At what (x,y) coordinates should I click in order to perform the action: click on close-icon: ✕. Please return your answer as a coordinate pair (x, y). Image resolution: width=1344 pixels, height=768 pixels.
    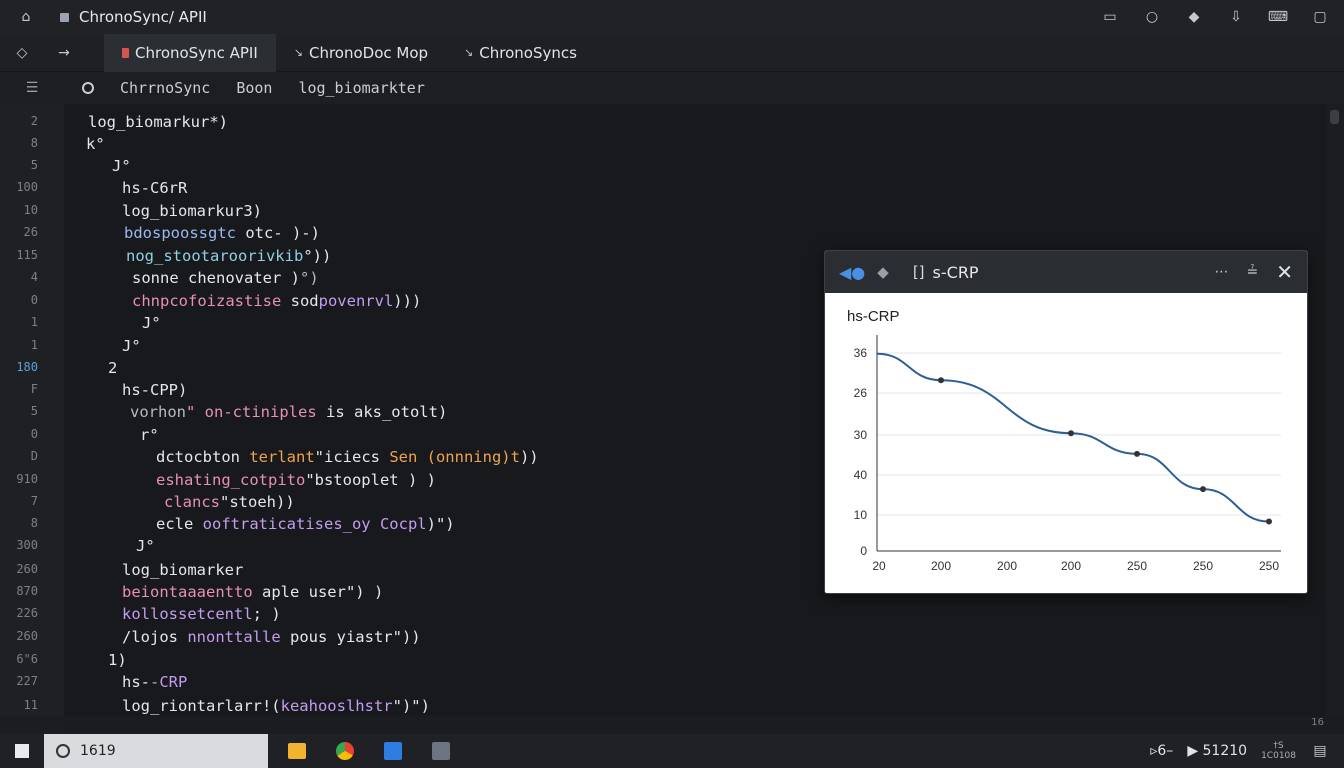
    Looking at the image, I should click on (1284, 272).